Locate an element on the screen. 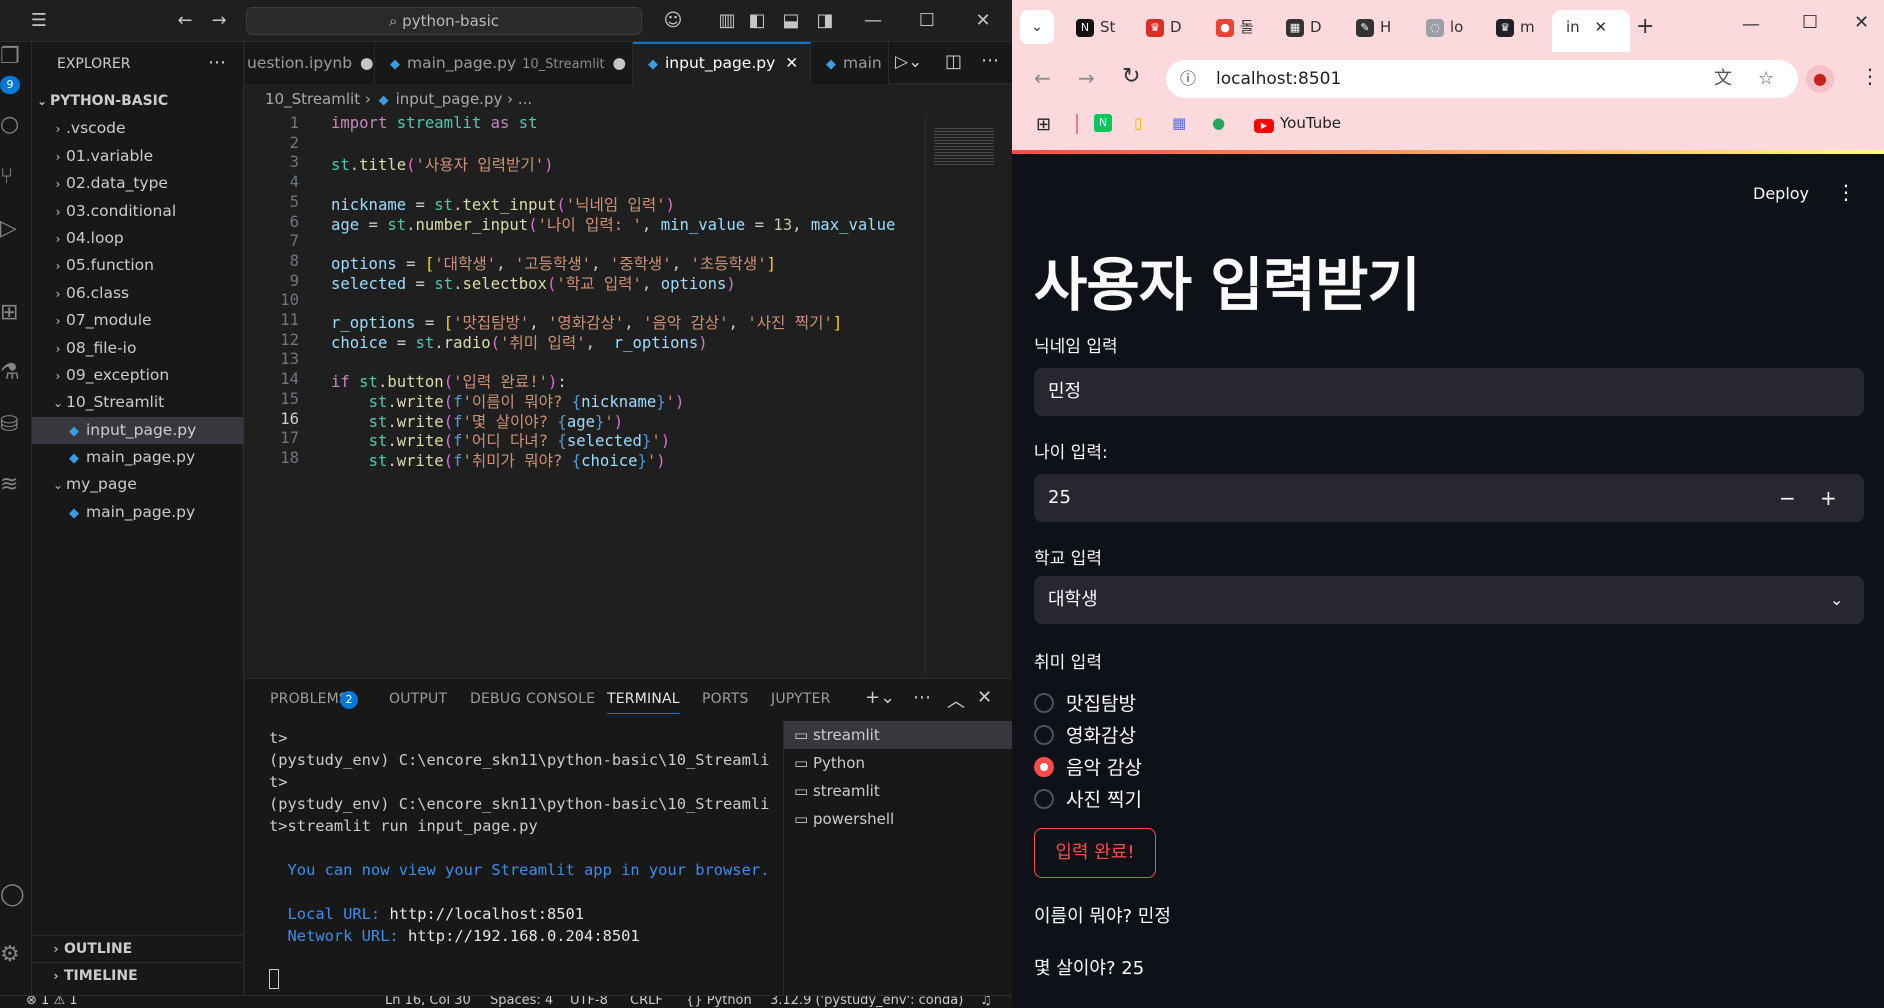  browser-tab-active: in ✕ is located at coordinates (1591, 31).